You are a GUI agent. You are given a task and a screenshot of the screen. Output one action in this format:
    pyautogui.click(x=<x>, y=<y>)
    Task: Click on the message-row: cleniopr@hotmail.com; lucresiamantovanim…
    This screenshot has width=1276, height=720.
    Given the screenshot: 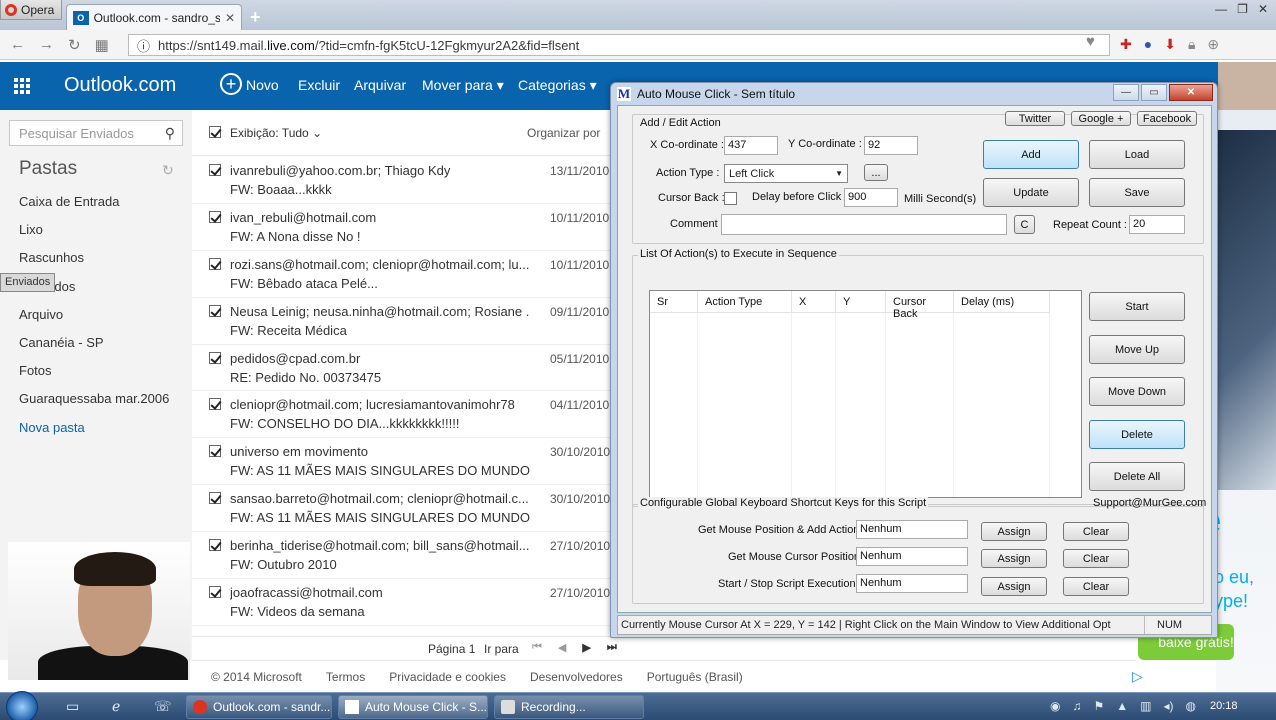 What is the action you would take?
    pyautogui.click(x=402, y=415)
    